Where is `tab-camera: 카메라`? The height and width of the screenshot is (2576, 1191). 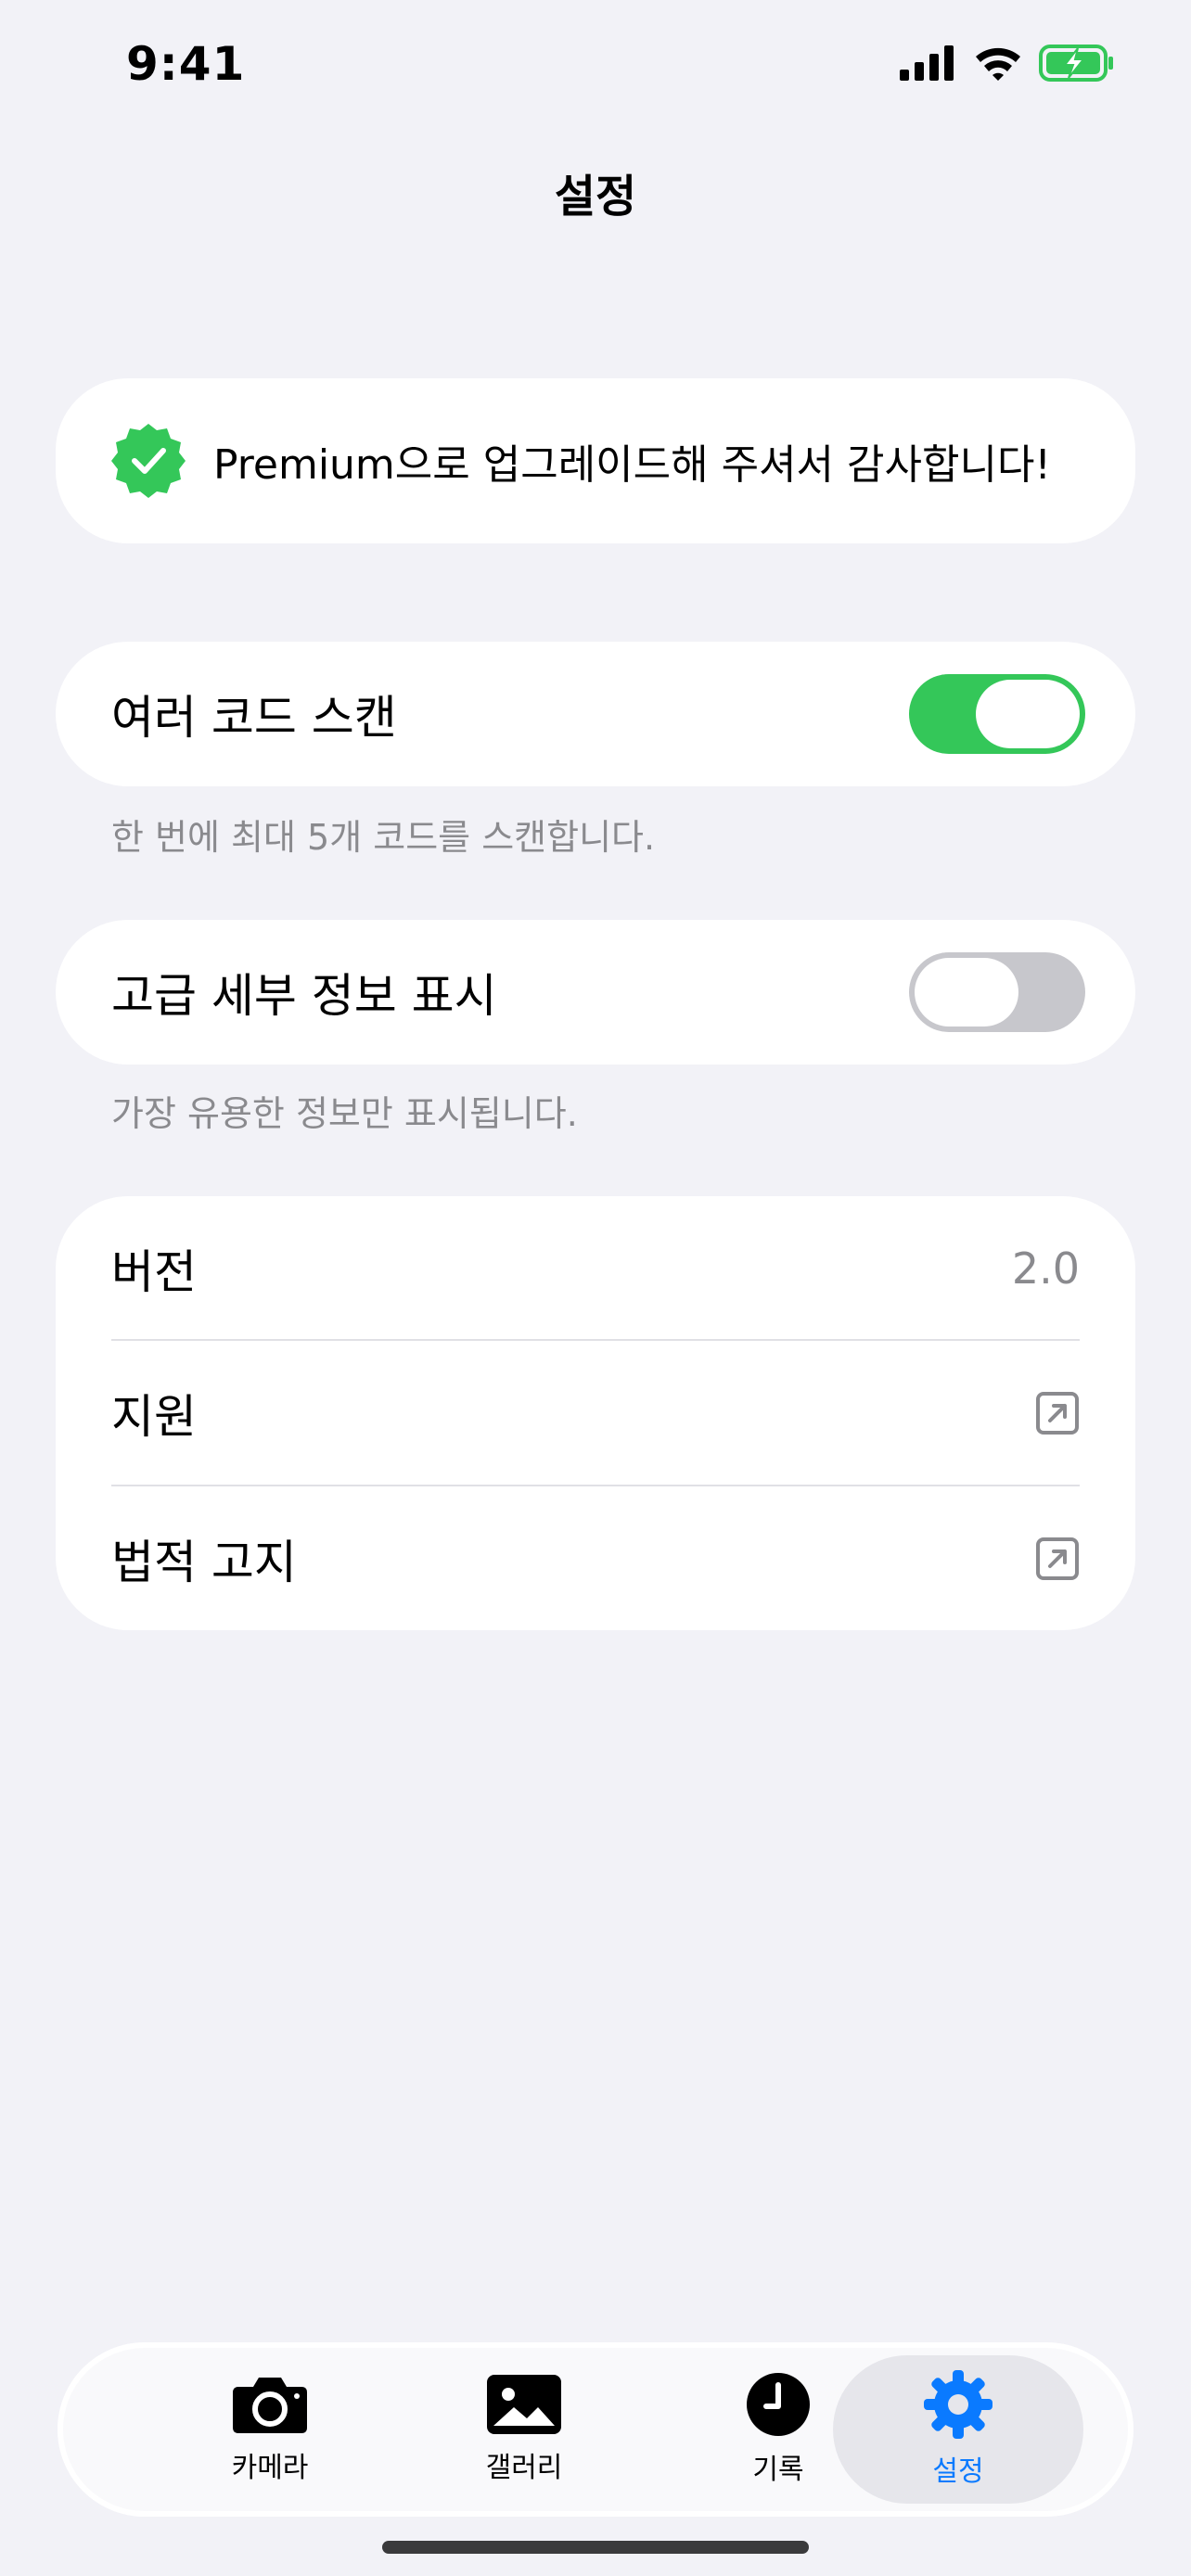 tab-camera: 카메라 is located at coordinates (270, 2430).